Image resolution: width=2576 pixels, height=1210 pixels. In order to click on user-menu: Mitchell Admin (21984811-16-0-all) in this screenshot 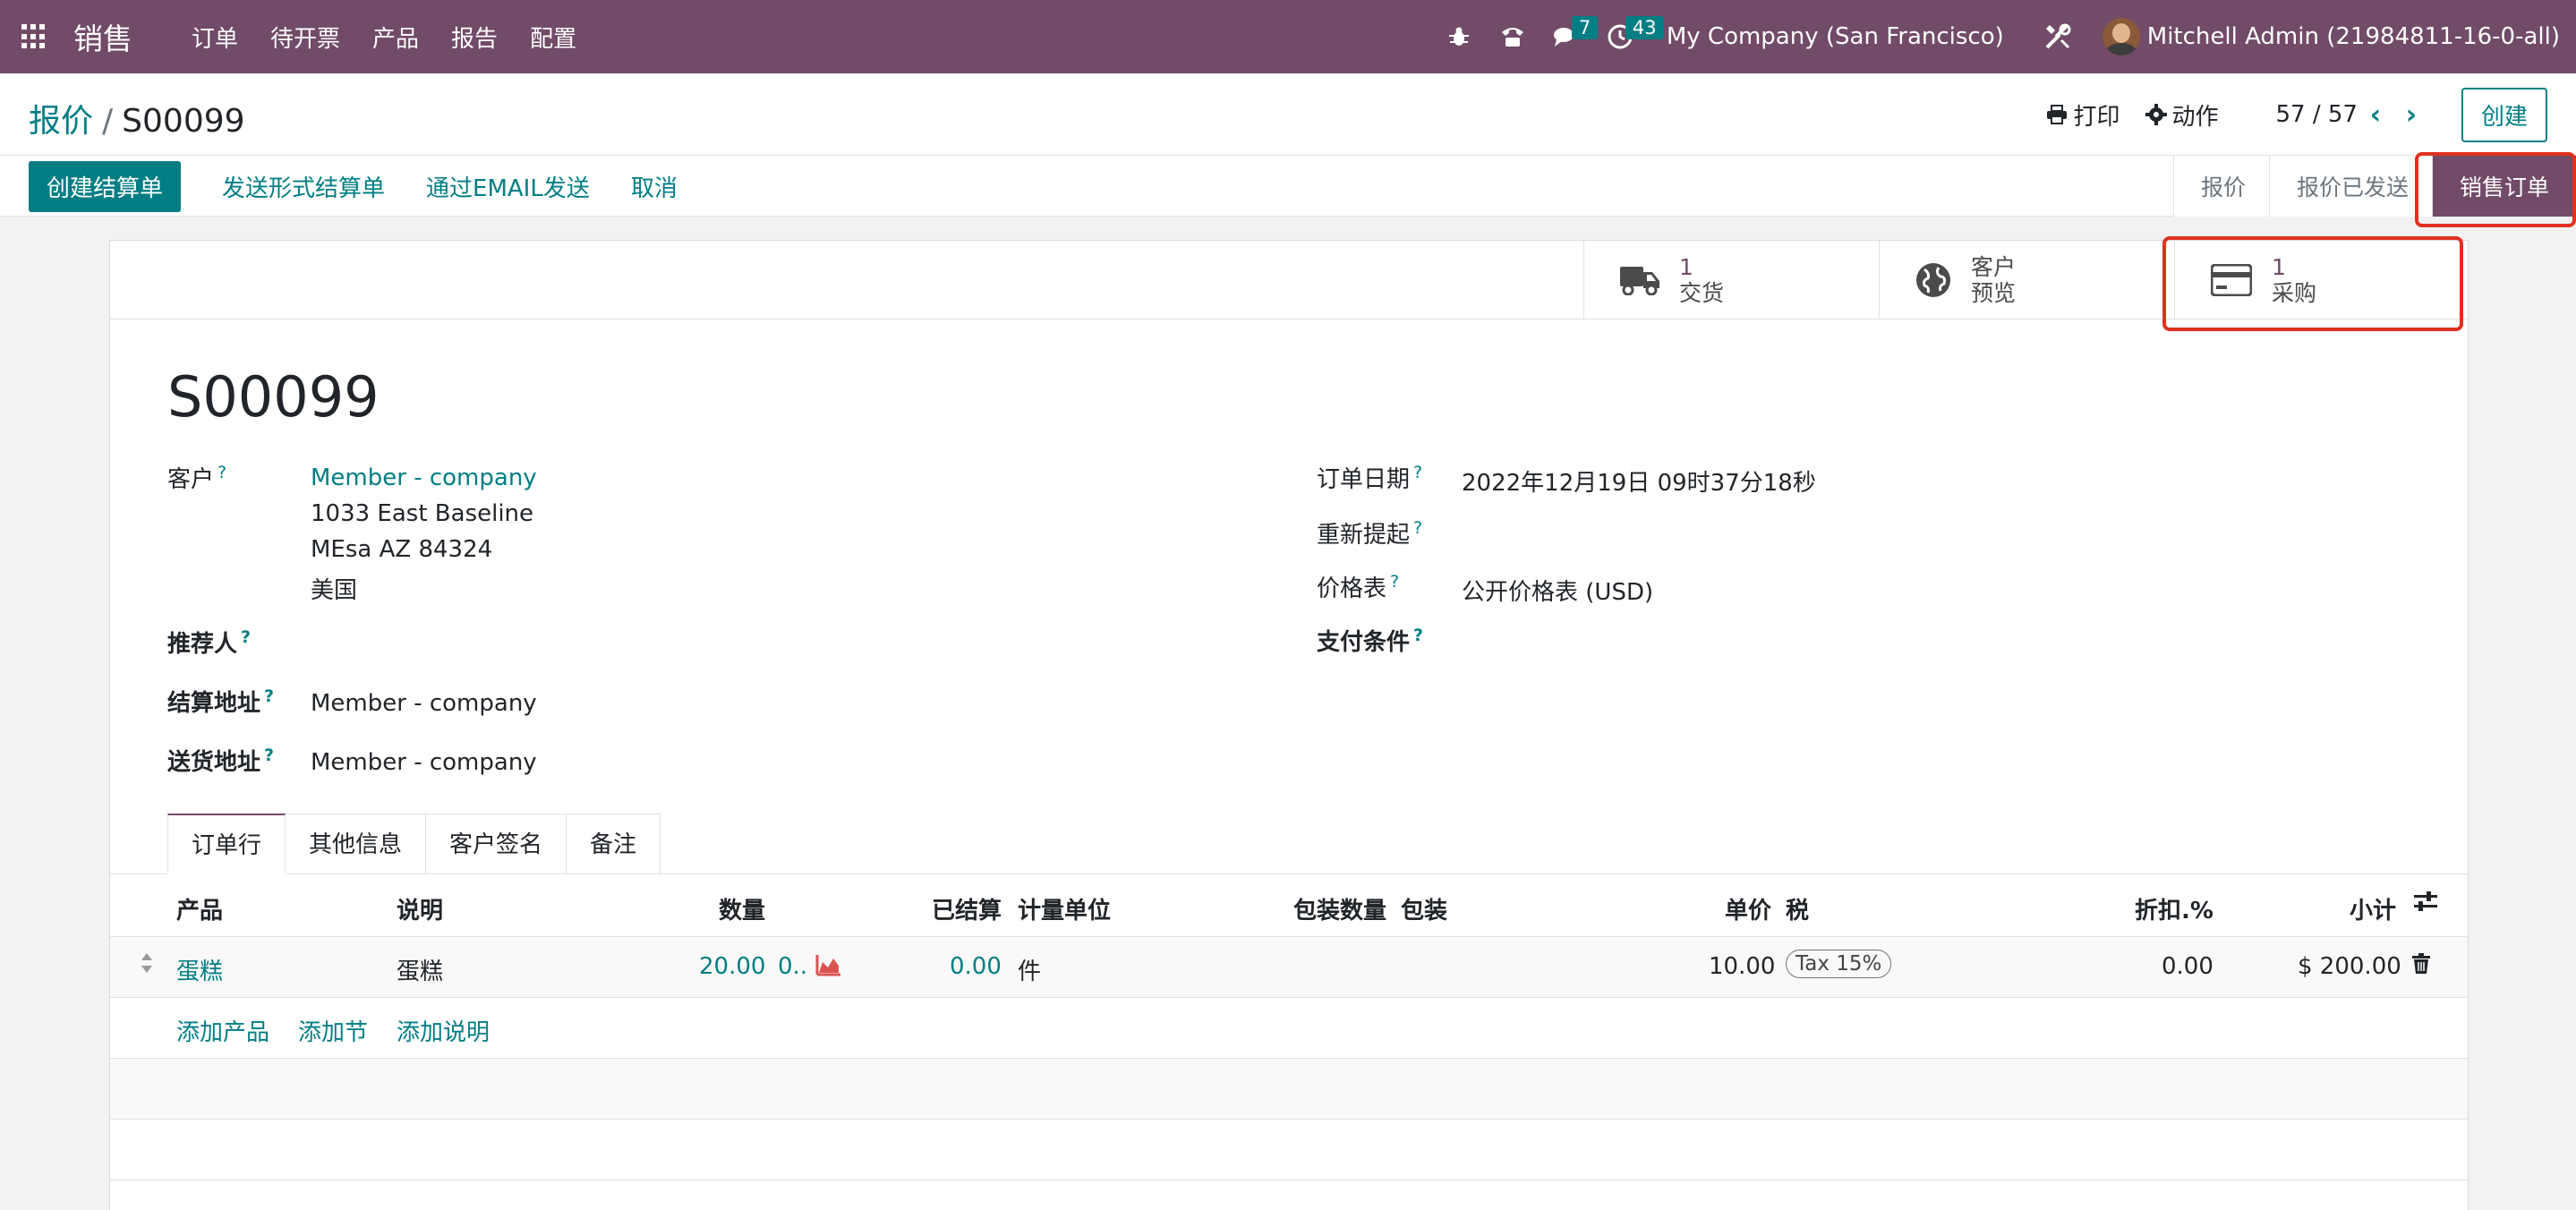, I will do `click(2353, 36)`.